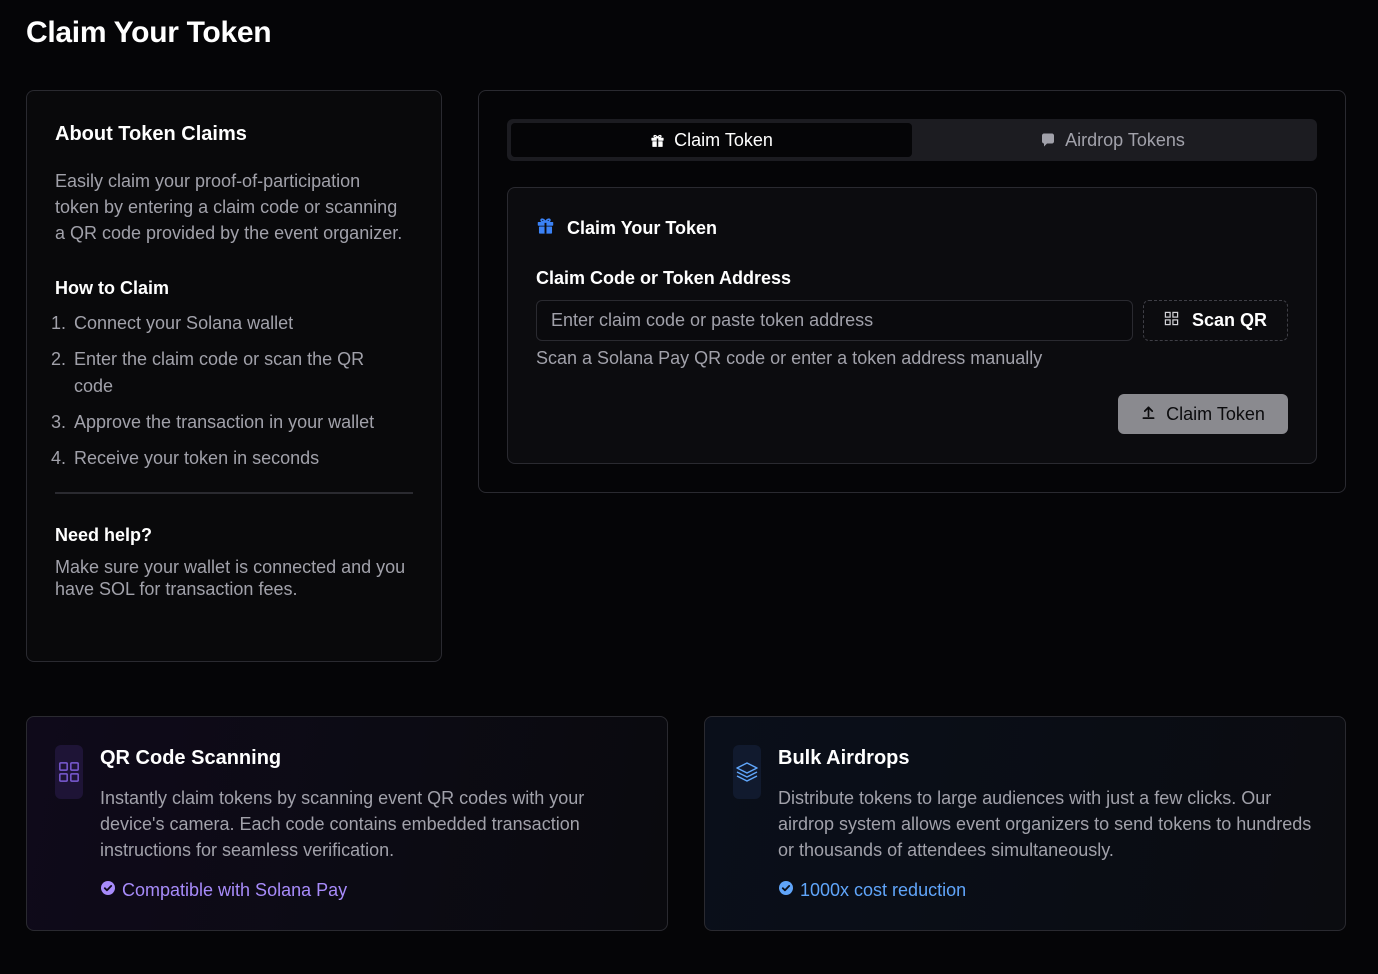  I want to click on claim-step: 1. Connect your Solana wallet, so click(232, 323).